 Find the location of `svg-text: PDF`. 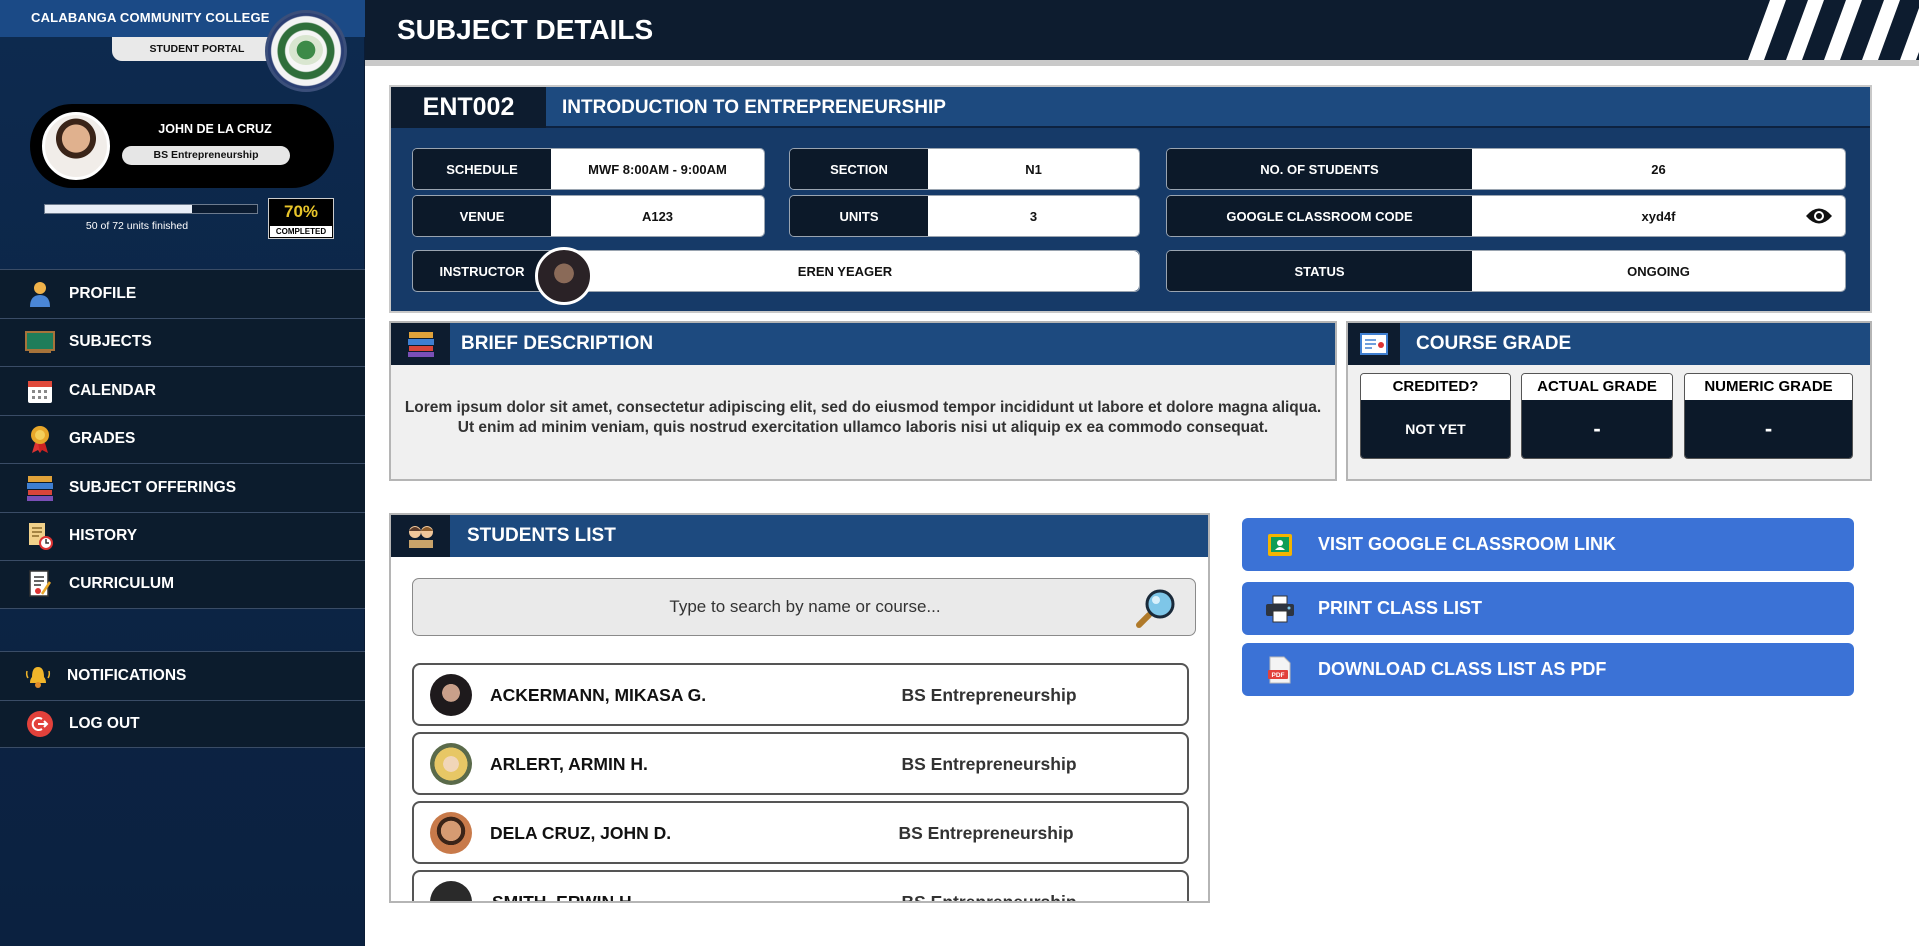

svg-text: PDF is located at coordinates (1278, 675).